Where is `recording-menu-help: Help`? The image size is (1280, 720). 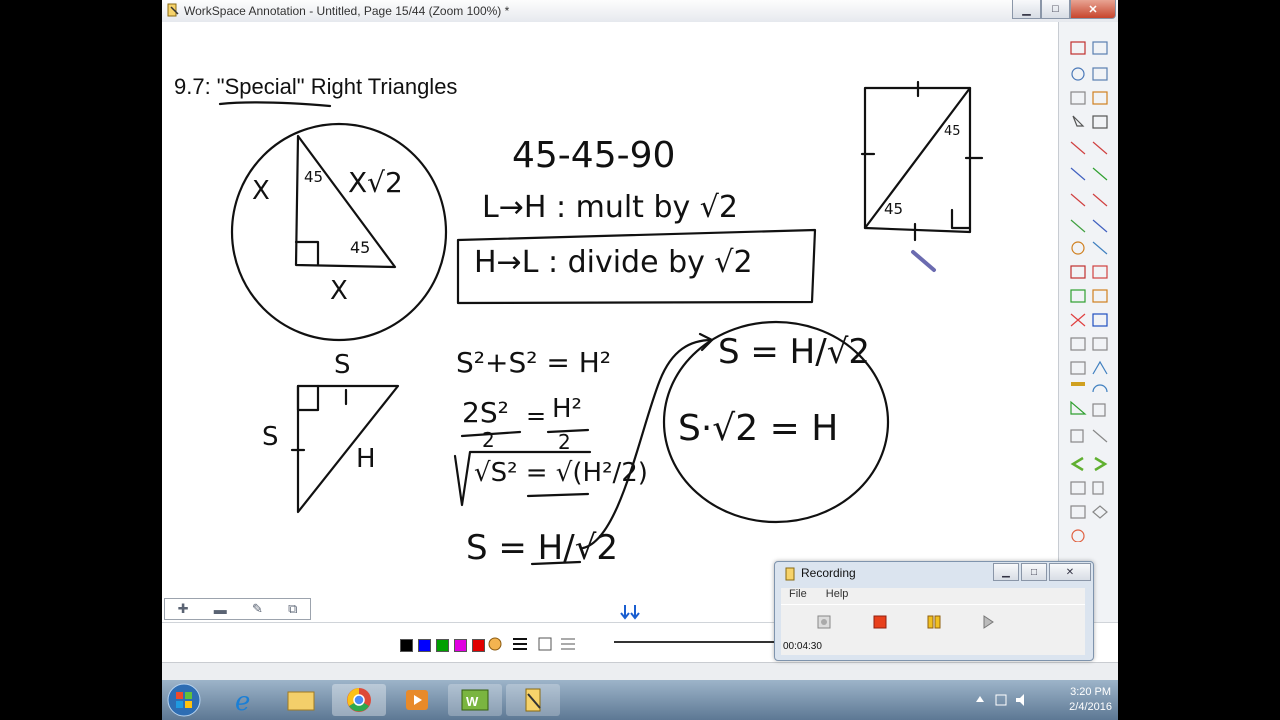 recording-menu-help: Help is located at coordinates (837, 594).